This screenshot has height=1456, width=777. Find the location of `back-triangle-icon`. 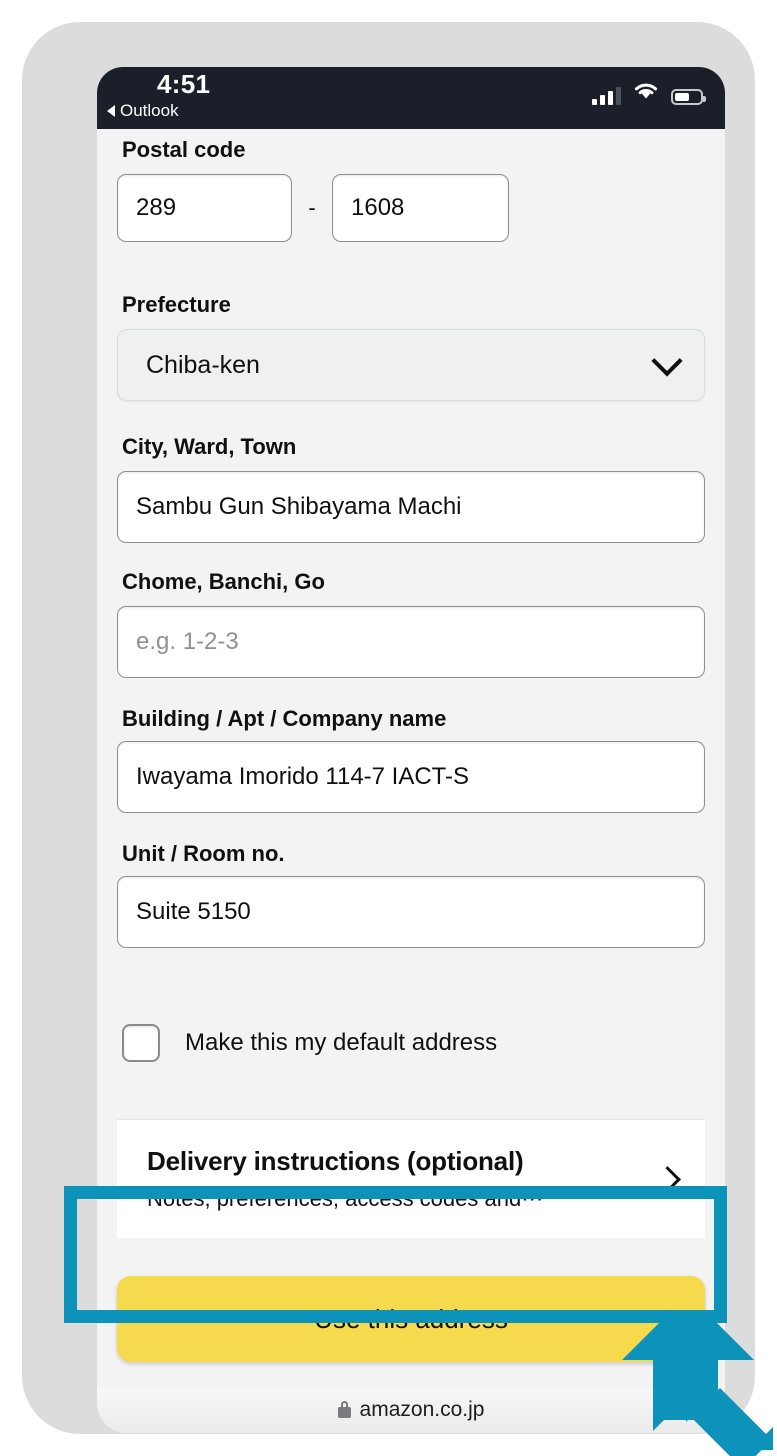

back-triangle-icon is located at coordinates (111, 111).